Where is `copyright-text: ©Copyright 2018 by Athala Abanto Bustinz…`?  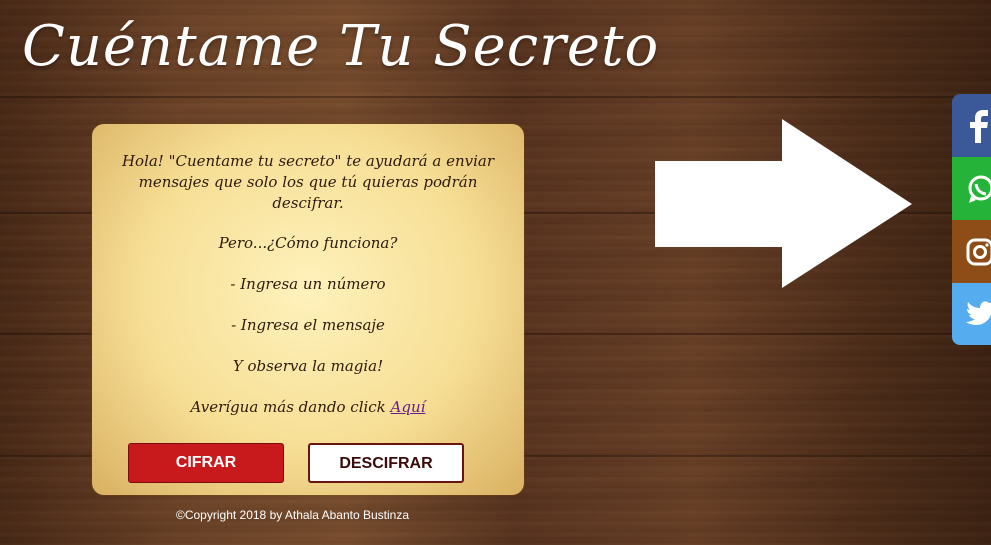 copyright-text: ©Copyright 2018 by Athala Abanto Bustinz… is located at coordinates (292, 515).